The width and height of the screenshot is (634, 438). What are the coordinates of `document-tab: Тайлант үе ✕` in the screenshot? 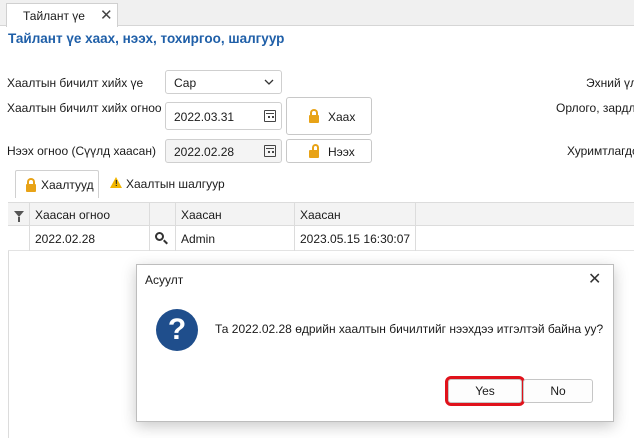 It's located at (62, 15).